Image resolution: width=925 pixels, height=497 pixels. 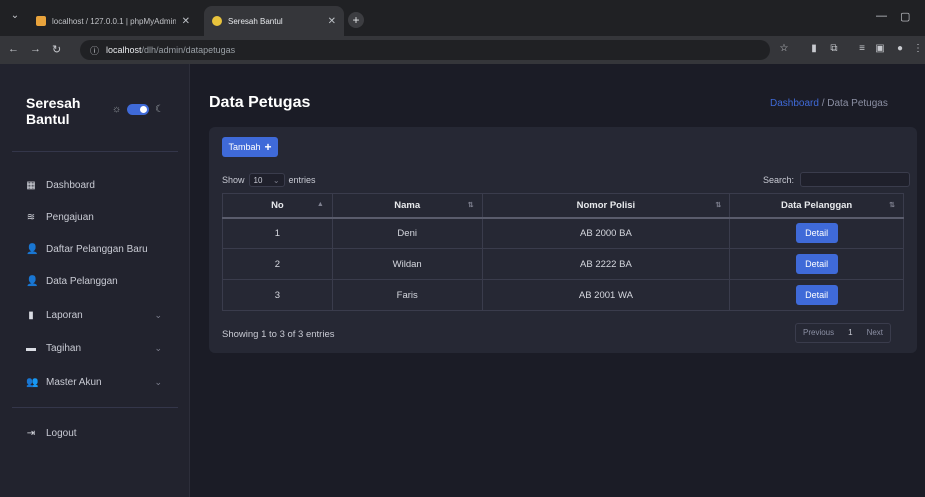 I want to click on reload-icon: ↻, so click(x=56, y=49).